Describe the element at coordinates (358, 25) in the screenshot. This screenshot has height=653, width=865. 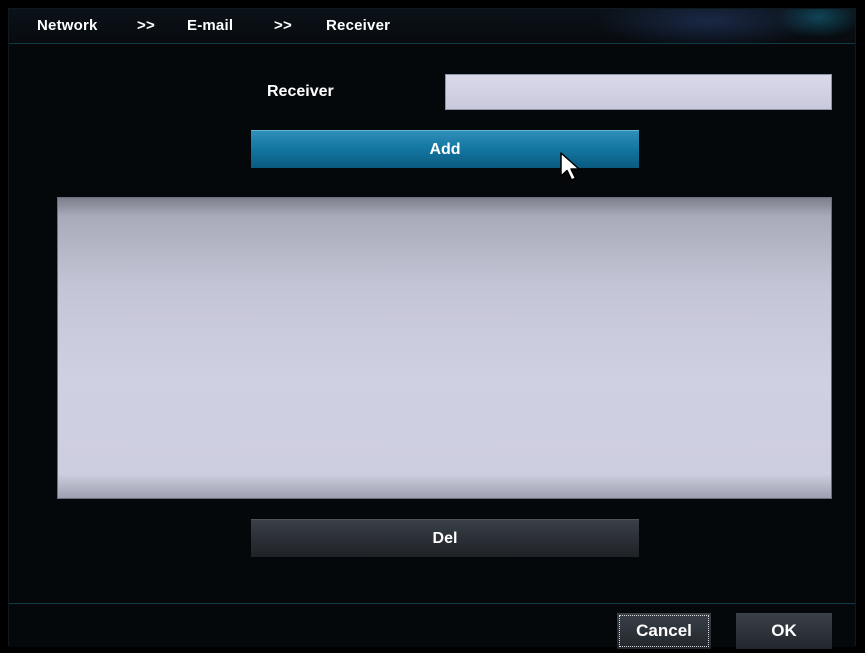
I see `breadcrumb-receiver: Receiver` at that location.